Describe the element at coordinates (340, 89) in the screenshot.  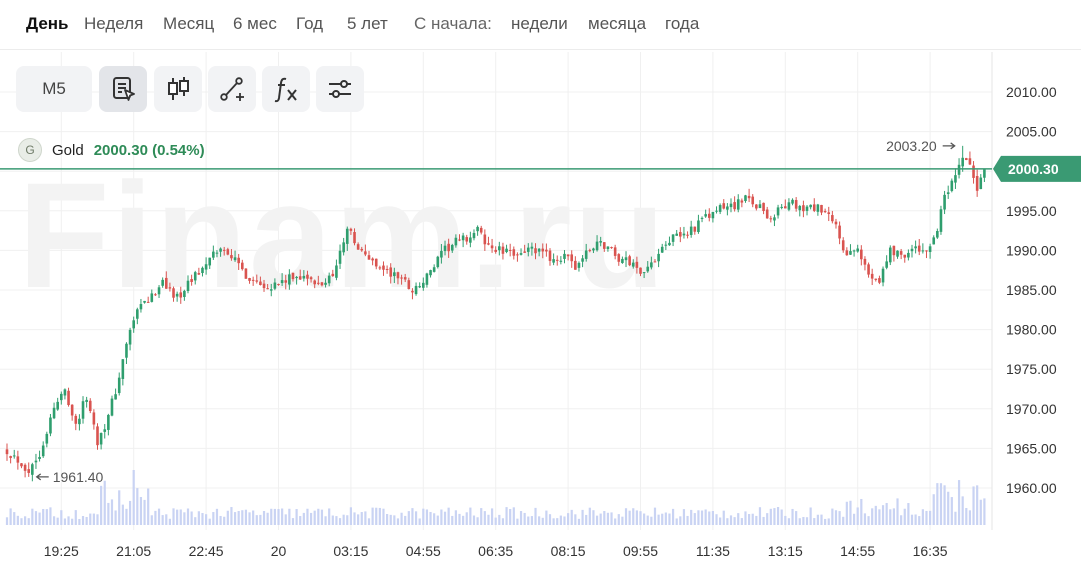
I see `settings-button` at that location.